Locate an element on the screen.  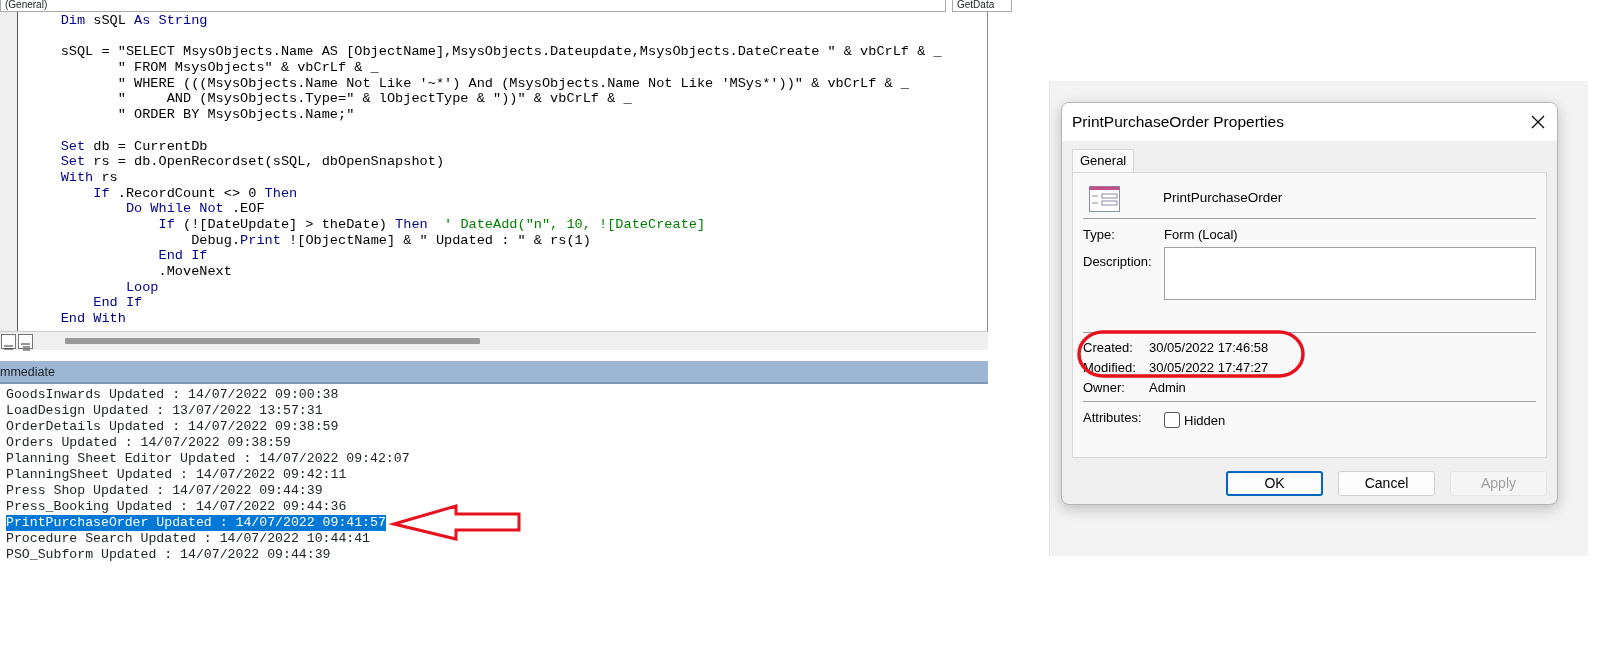
field-label: Attributes: is located at coordinates (1113, 417).